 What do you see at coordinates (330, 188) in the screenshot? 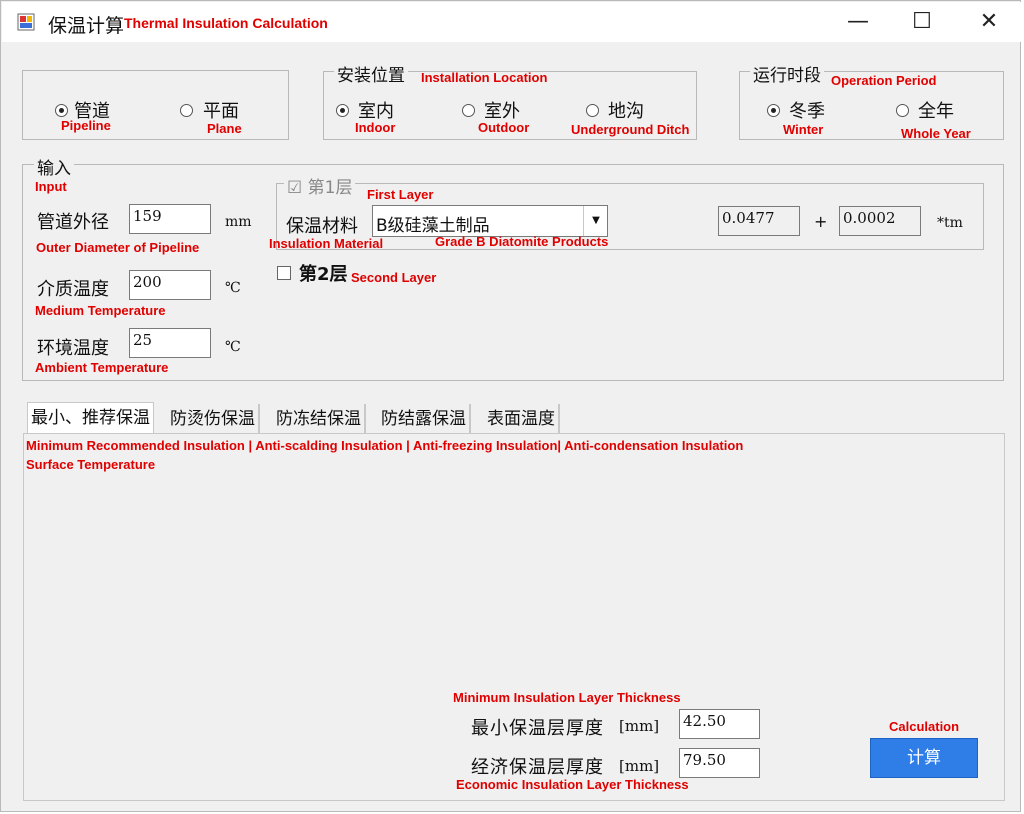
I see `first-layer-label: 第1层` at bounding box center [330, 188].